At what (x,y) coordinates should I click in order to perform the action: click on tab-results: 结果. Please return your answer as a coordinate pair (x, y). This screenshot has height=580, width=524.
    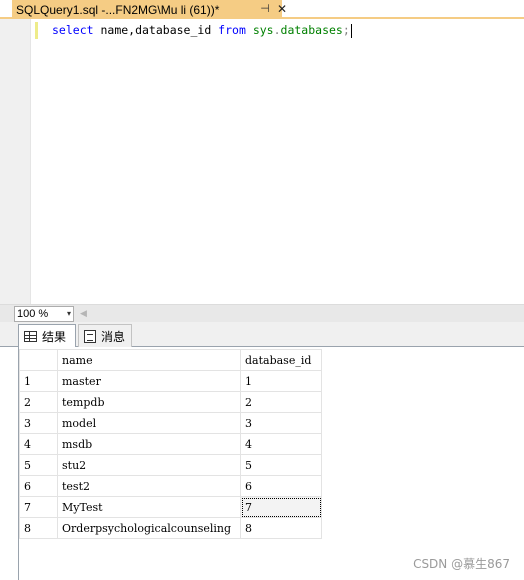
    Looking at the image, I should click on (47, 336).